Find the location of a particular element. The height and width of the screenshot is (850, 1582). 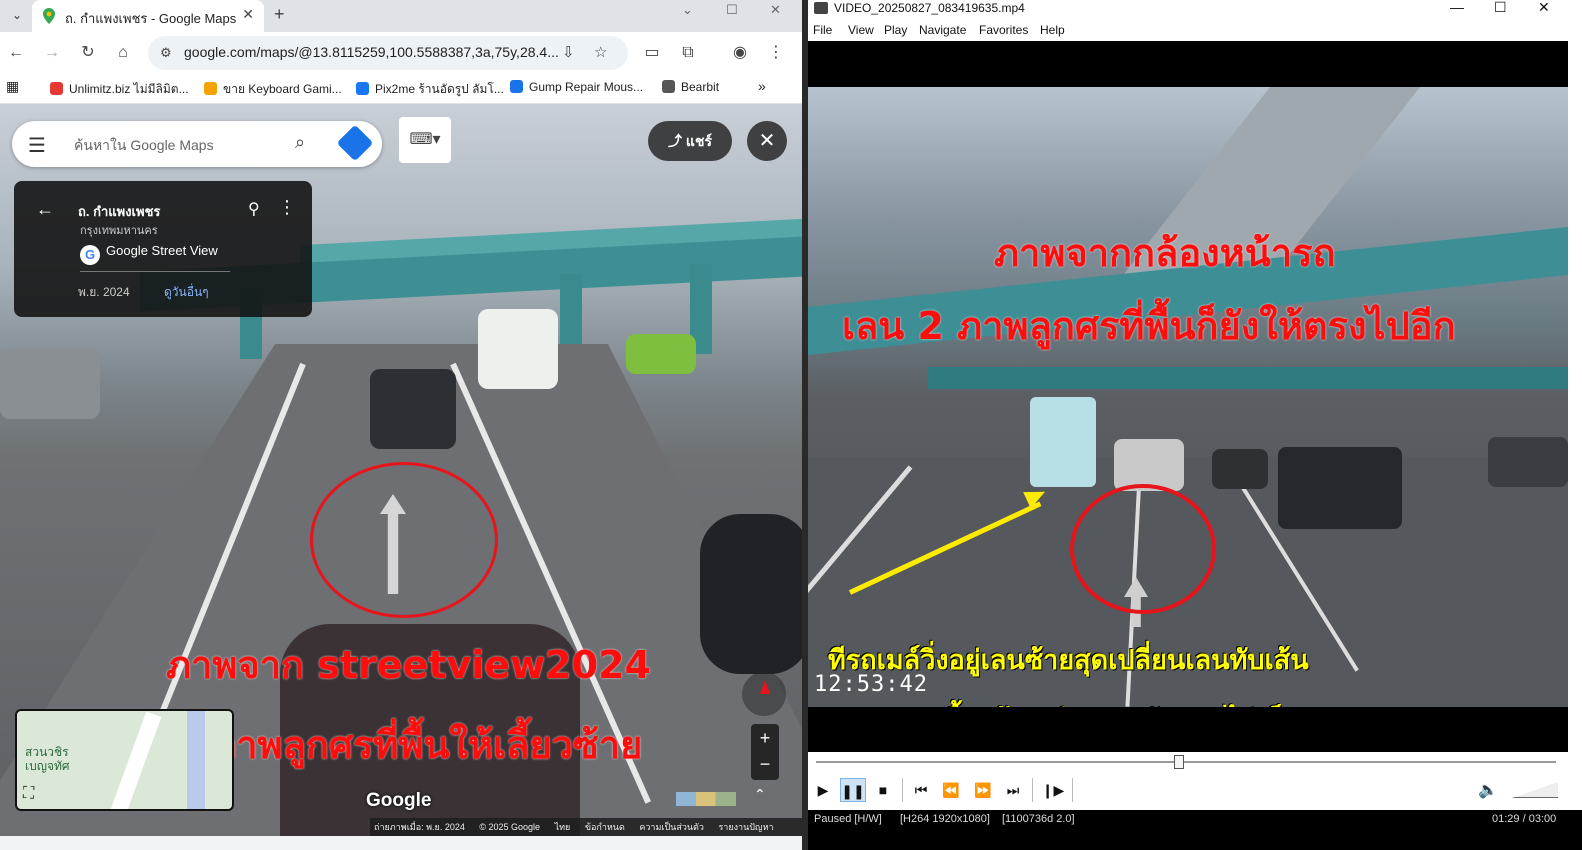

menu-icon: ☰ is located at coordinates (37, 145).